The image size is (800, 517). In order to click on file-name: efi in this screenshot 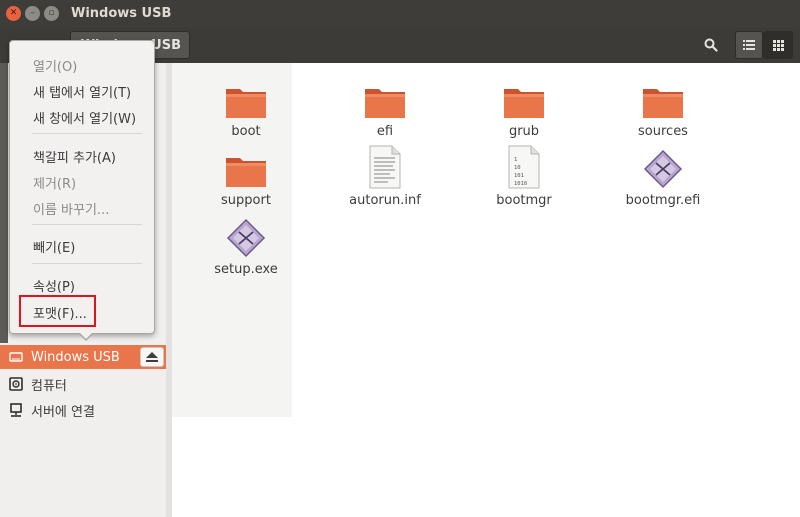, I will do `click(385, 131)`.